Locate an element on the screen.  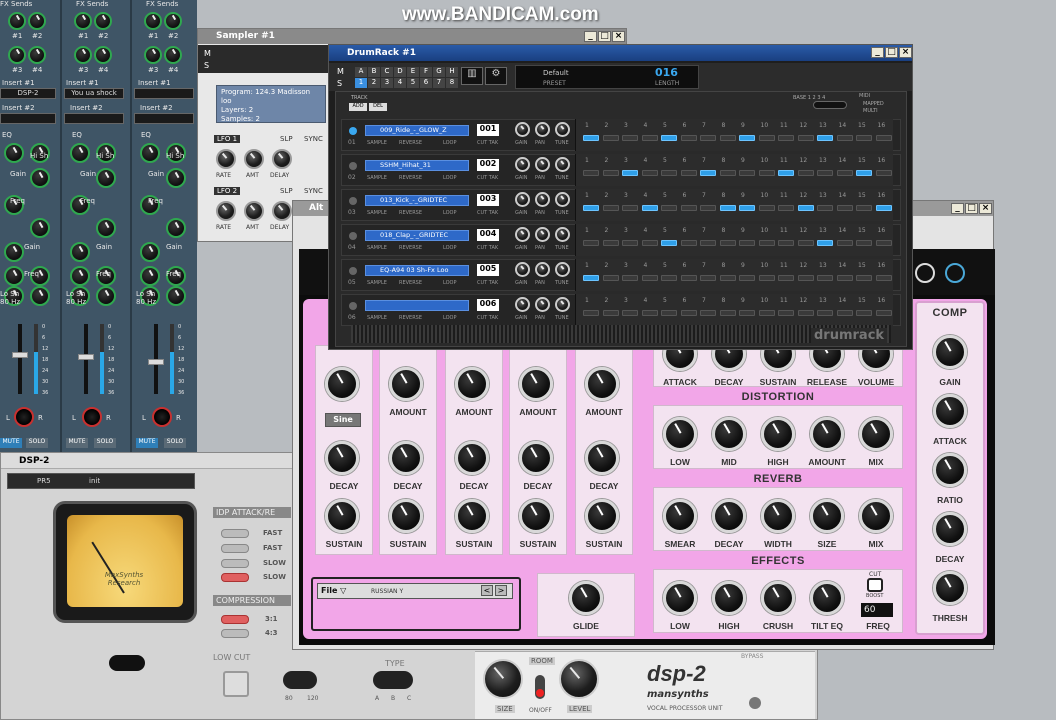
cut-tak-display: 005 is located at coordinates (488, 270).